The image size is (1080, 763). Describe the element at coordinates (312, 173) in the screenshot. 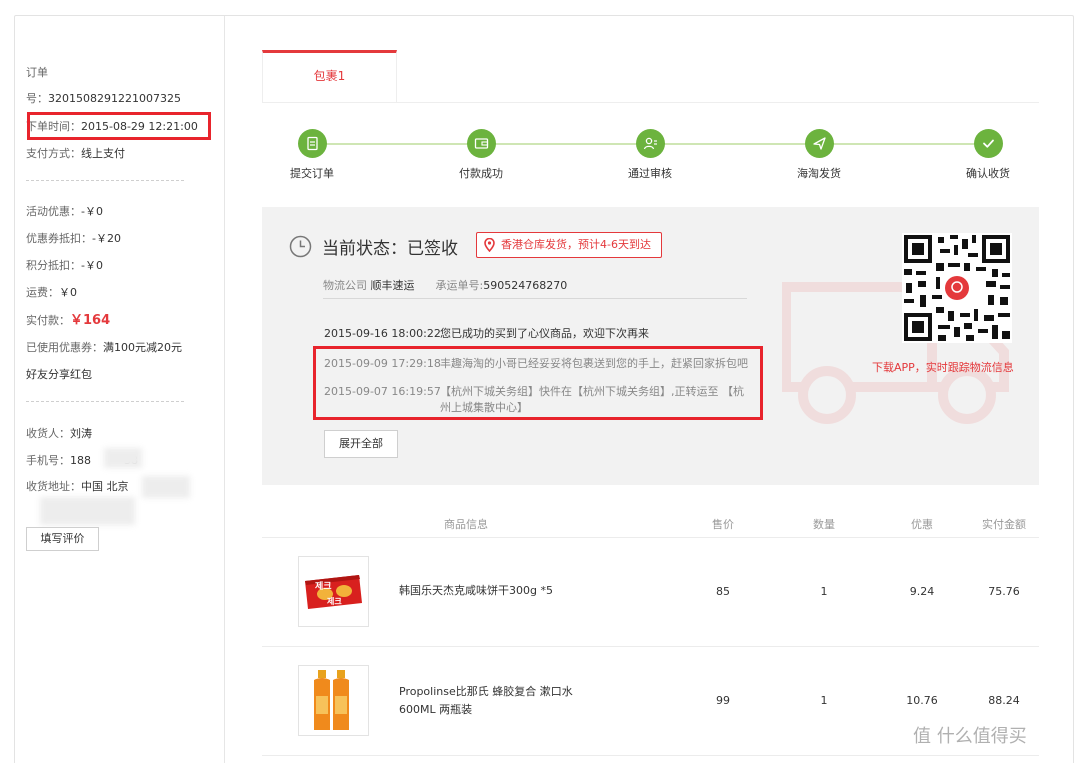

I see `step-label: 提交订单` at that location.